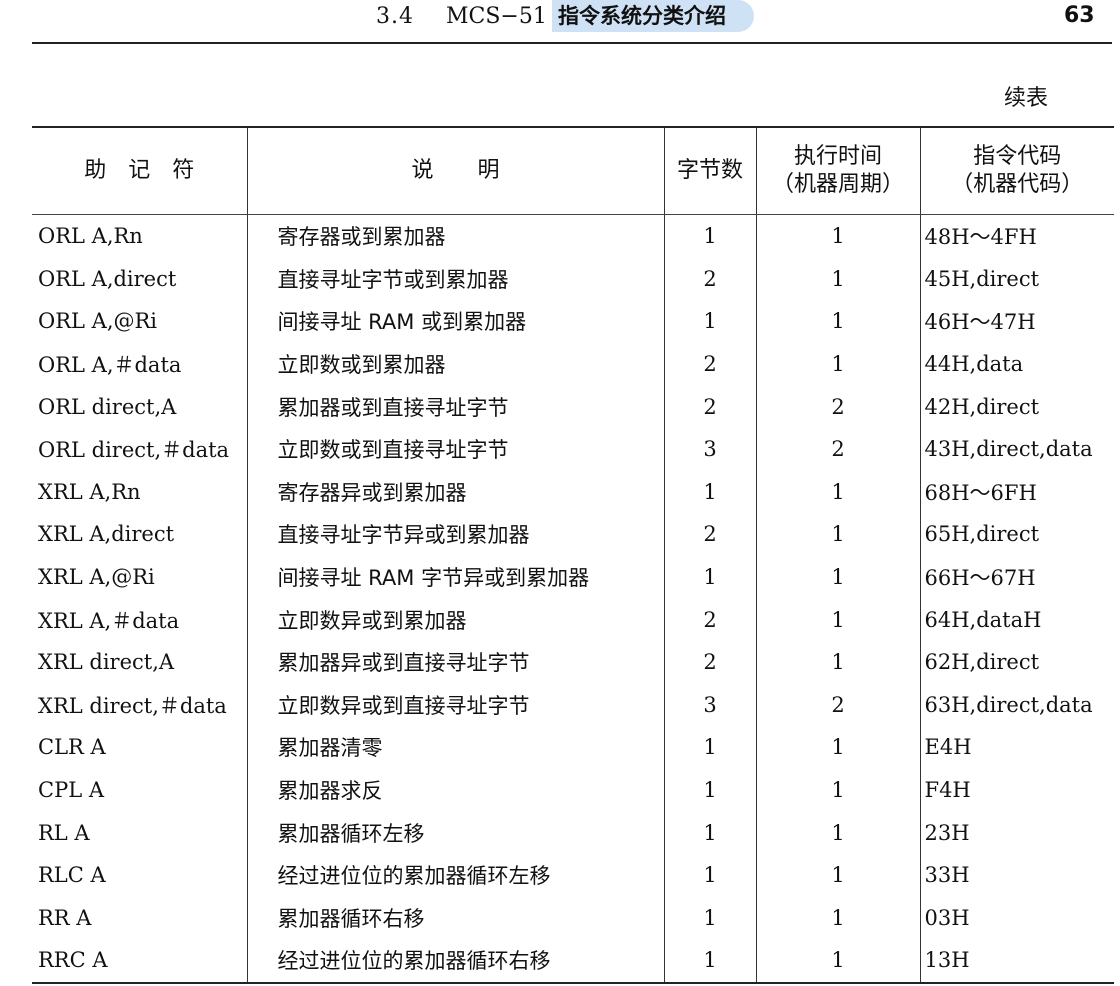 The width and height of the screenshot is (1120, 986). Describe the element at coordinates (455, 961) in the screenshot. I see `description-cell: 经过进位位的累加器循环右移` at that location.